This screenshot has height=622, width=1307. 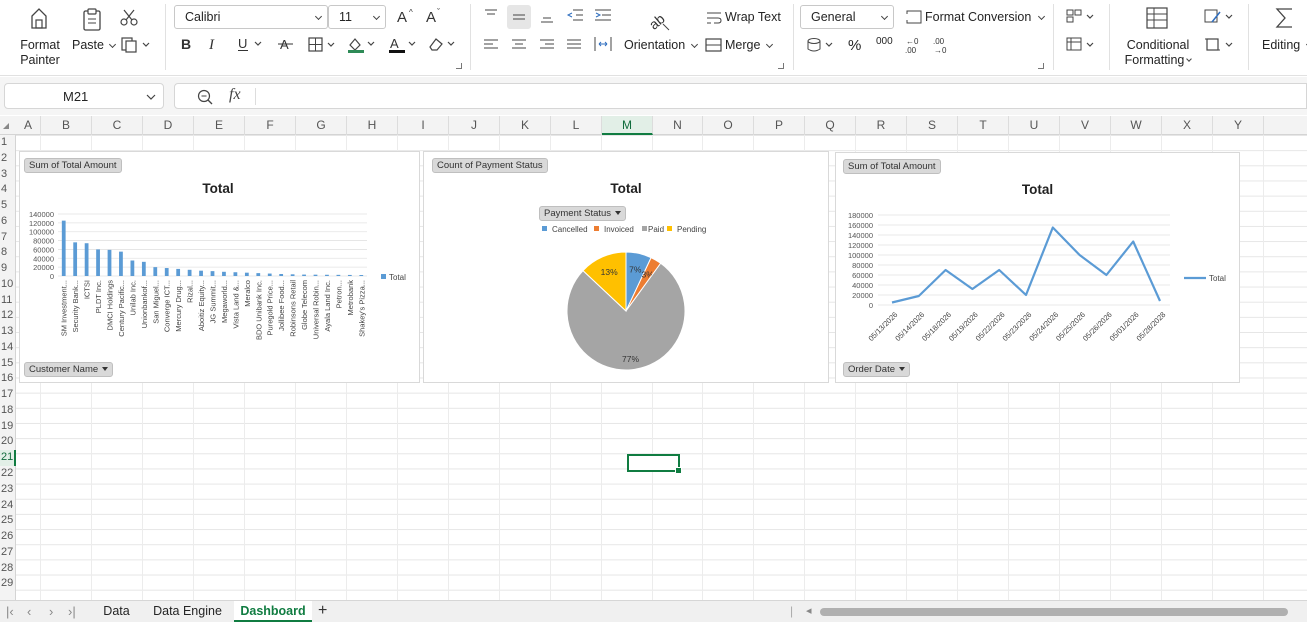 What do you see at coordinates (519, 45) in the screenshot?
I see `align-center-icon` at bounding box center [519, 45].